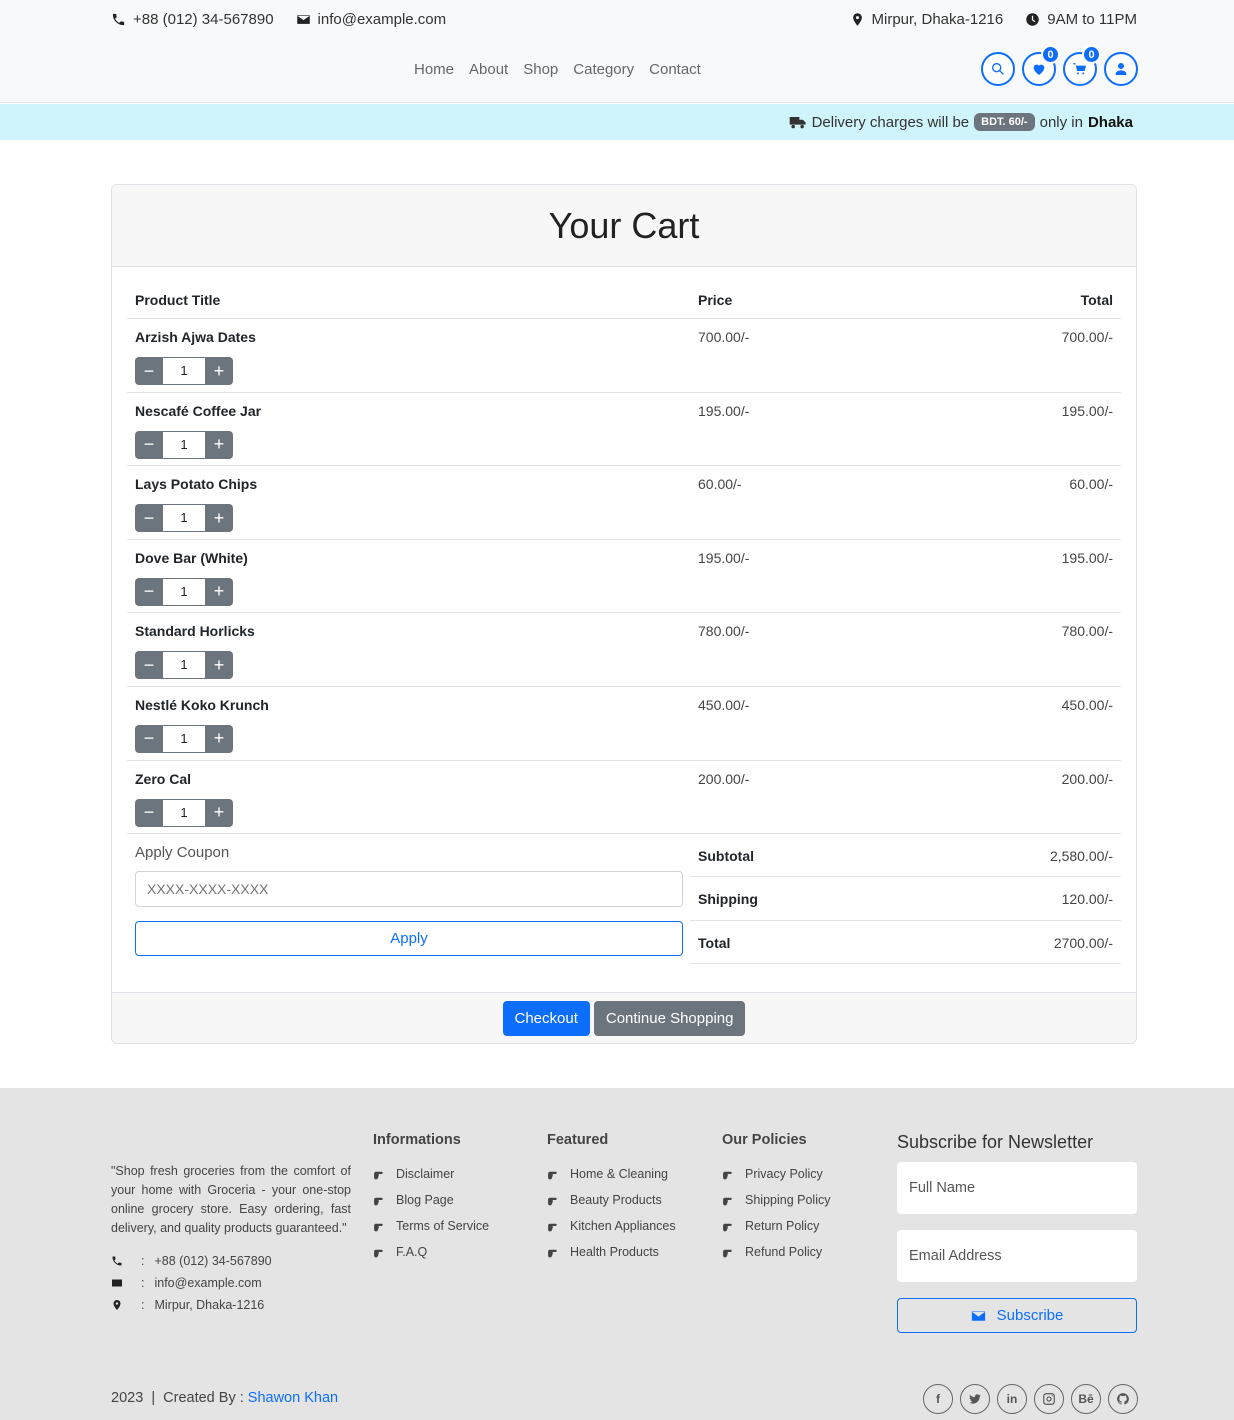 This screenshot has width=1234, height=1420. What do you see at coordinates (488, 69) in the screenshot?
I see `nav-about: About` at bounding box center [488, 69].